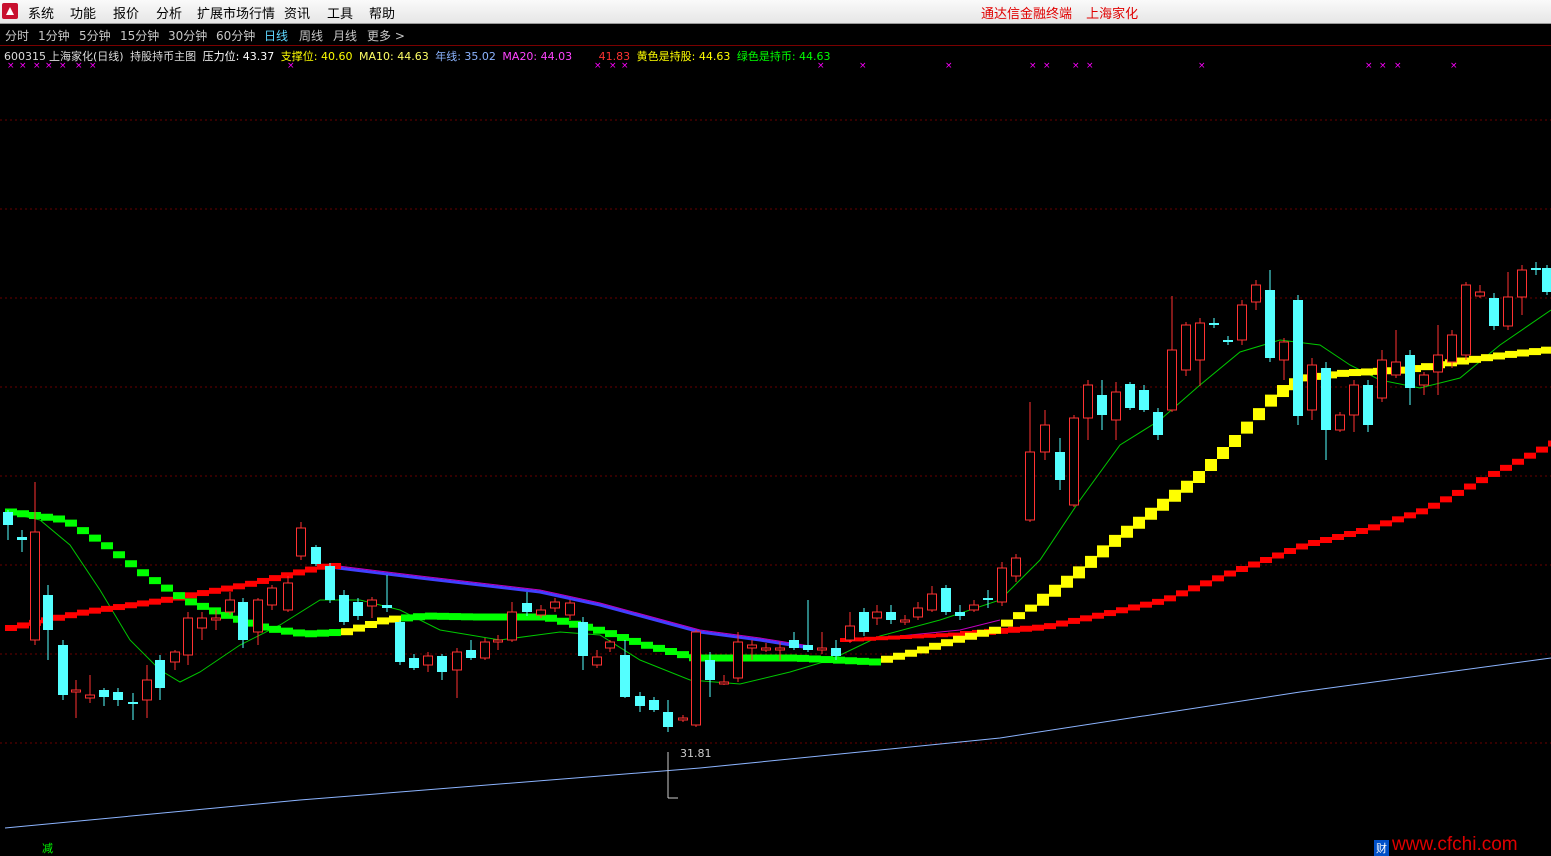 This screenshot has height=856, width=1551. Describe the element at coordinates (345, 35) in the screenshot. I see `period-monthly: 月线` at that location.